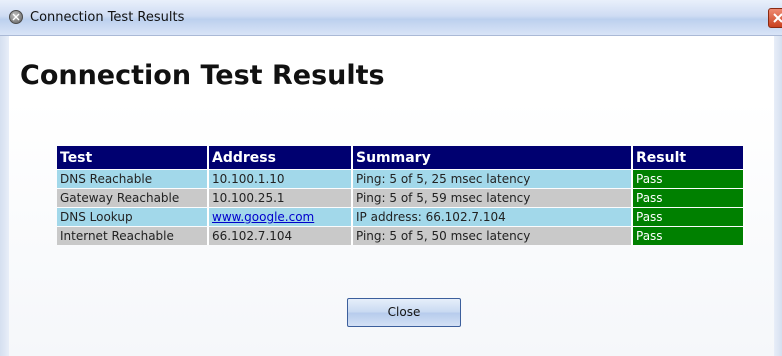 Image resolution: width=782 pixels, height=356 pixels. Describe the element at coordinates (281, 179) in the screenshot. I see `address-cell: 10.100.1.10` at that location.